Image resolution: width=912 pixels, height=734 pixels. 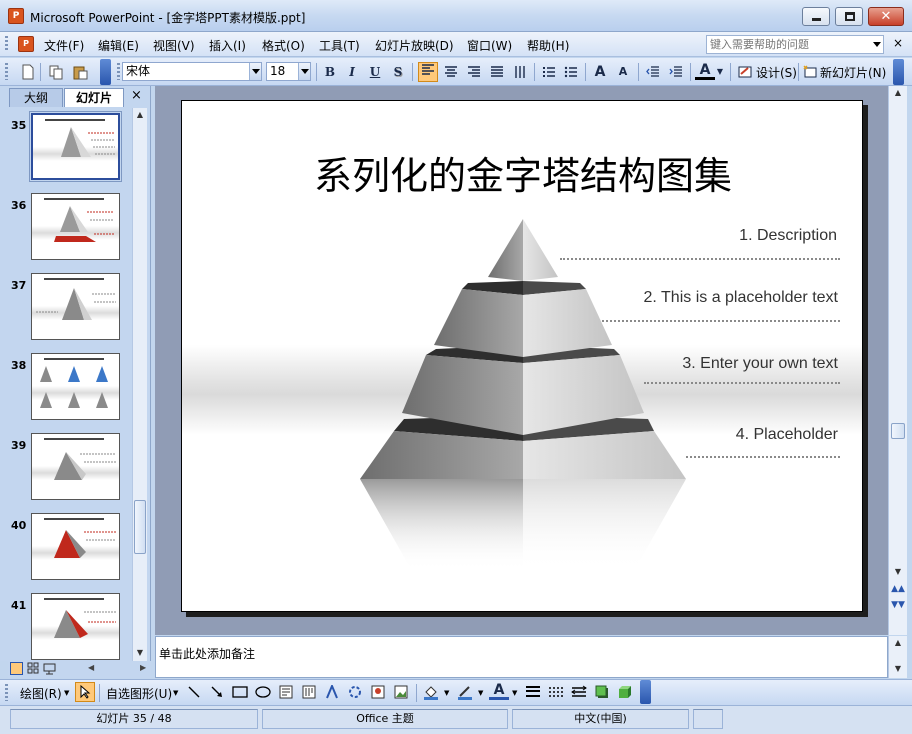 I want to click on draw-dropdown-icon: ▼, so click(x=66, y=693).